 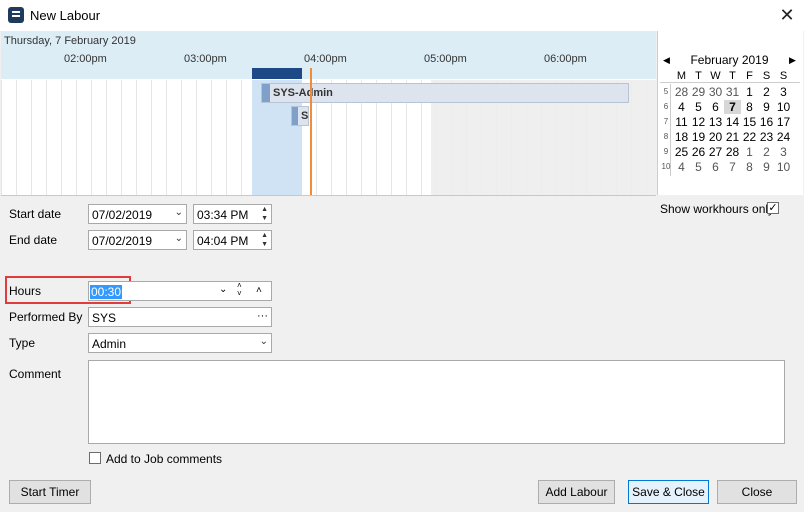 I want to click on end-time-field: 04:04 PM ▲ ▼, so click(x=232, y=240).